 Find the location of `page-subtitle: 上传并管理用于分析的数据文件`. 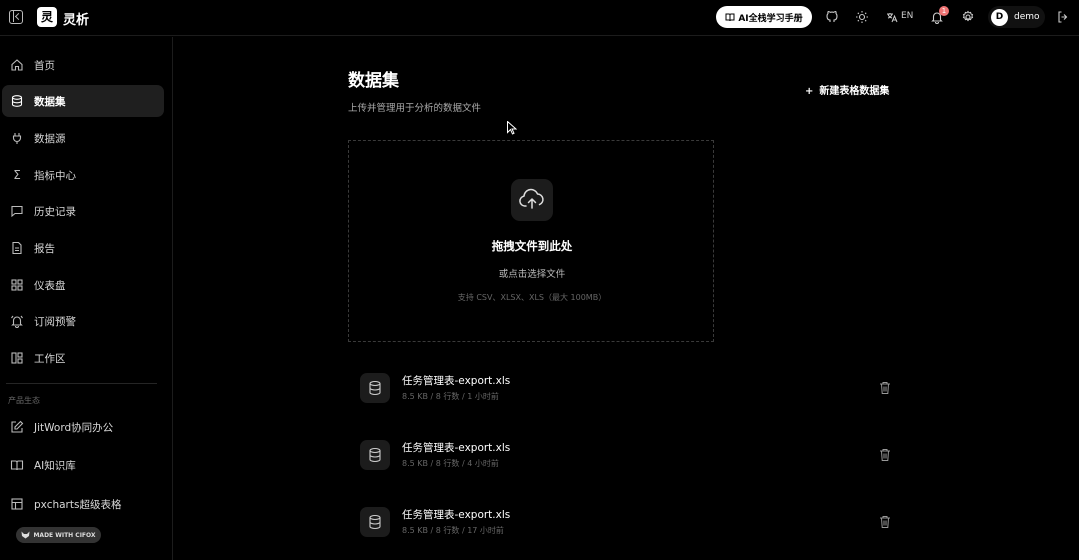

page-subtitle: 上传并管理用于分析的数据文件 is located at coordinates (415, 108).